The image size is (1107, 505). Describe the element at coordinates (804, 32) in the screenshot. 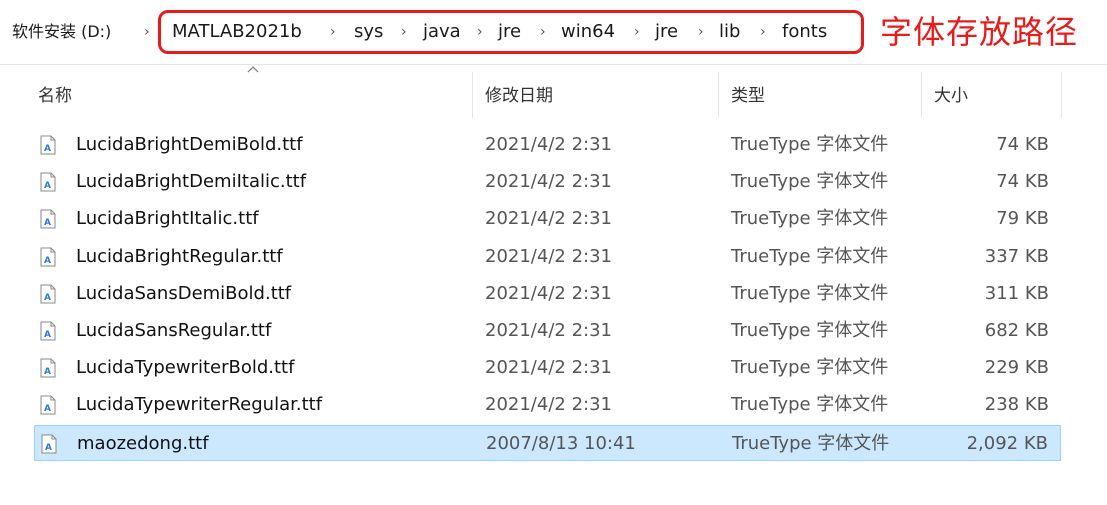

I see `breadcrumb-item-fonts: fonts` at that location.